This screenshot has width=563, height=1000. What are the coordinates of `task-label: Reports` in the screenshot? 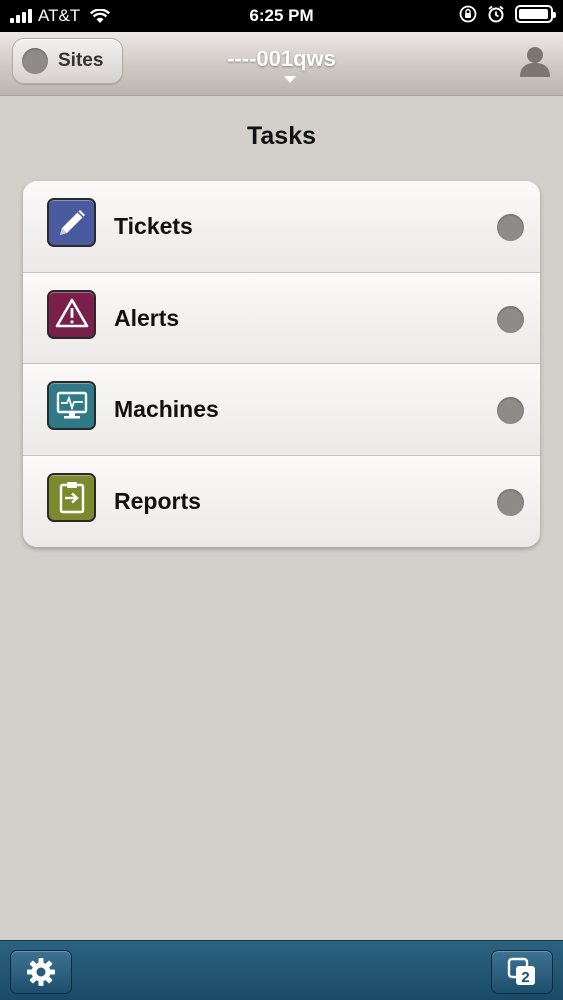 It's located at (157, 500).